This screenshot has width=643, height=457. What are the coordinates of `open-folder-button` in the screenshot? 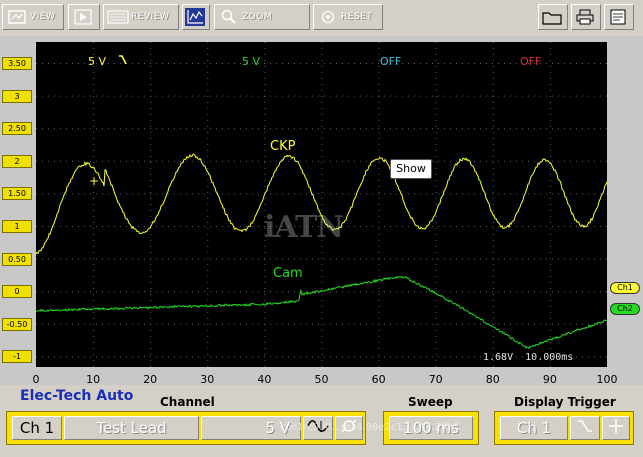 It's located at (553, 17).